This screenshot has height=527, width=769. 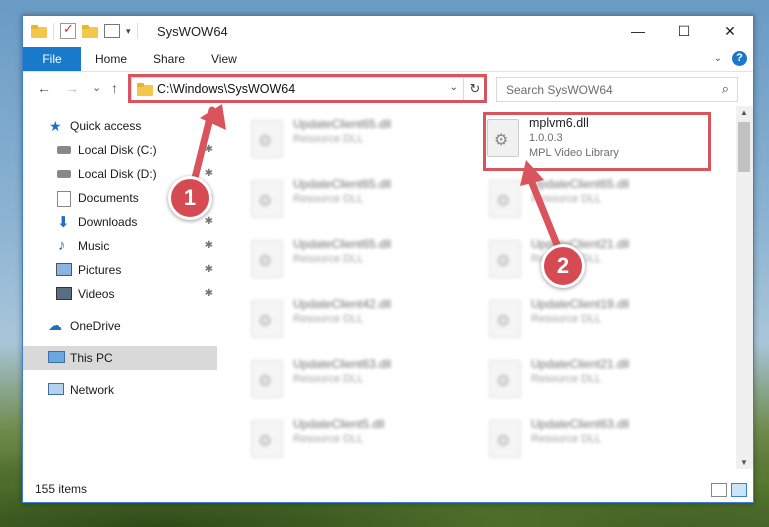 What do you see at coordinates (532, 173) in the screenshot?
I see `arrow-2-head` at bounding box center [532, 173].